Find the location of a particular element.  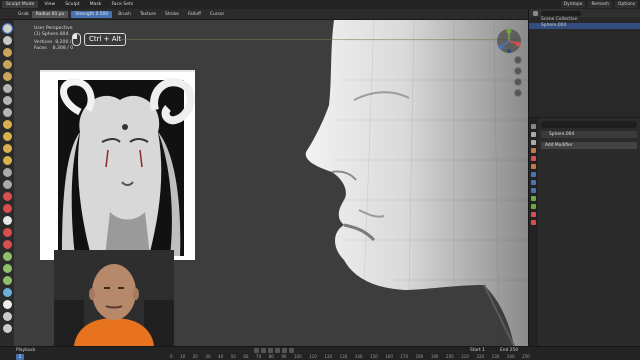

active-tool-name: Grab is located at coordinates (23, 14).